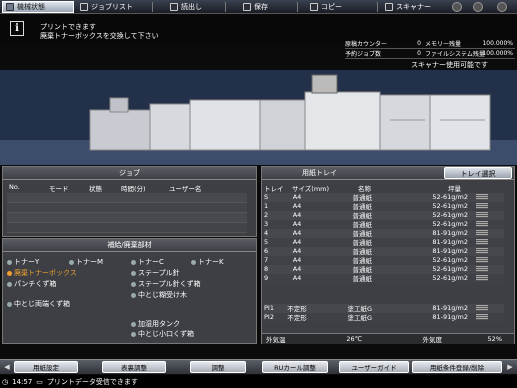  What do you see at coordinates (362, 279) in the screenshot?
I see `tray-cell-name: 普通紙` at bounding box center [362, 279].